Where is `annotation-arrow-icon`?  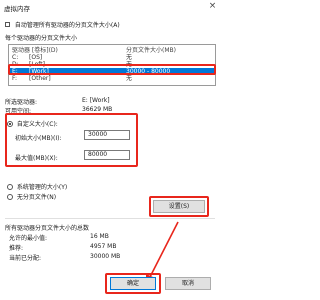 annotation-arrow-icon is located at coordinates (162, 252).